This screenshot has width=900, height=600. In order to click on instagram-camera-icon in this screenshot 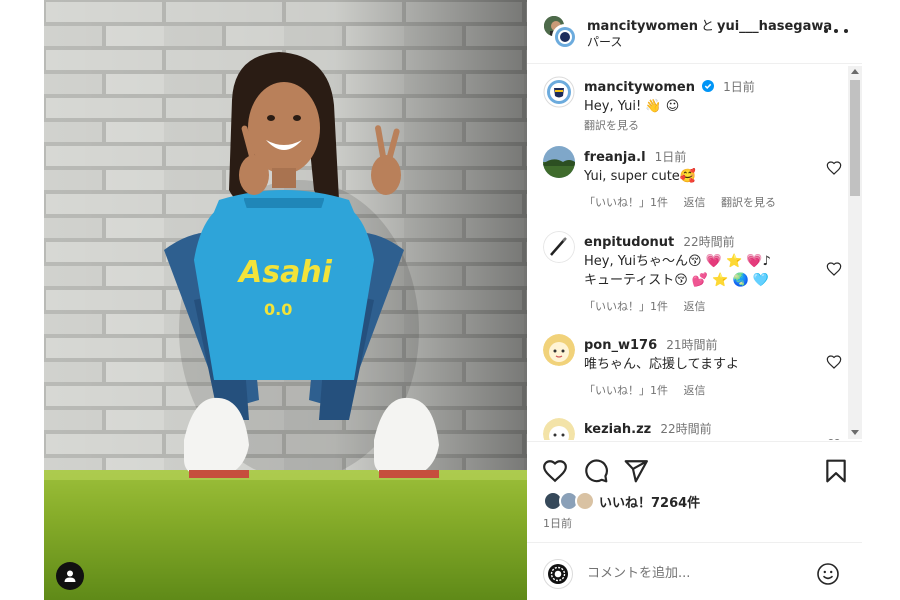, I will do `click(558, 574)`.